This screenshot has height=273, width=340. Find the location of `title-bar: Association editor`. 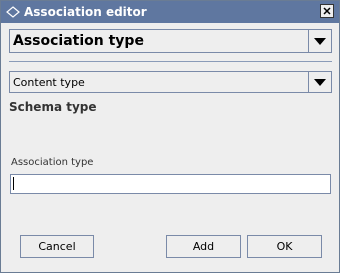

title-bar: Association editor is located at coordinates (170, 12).